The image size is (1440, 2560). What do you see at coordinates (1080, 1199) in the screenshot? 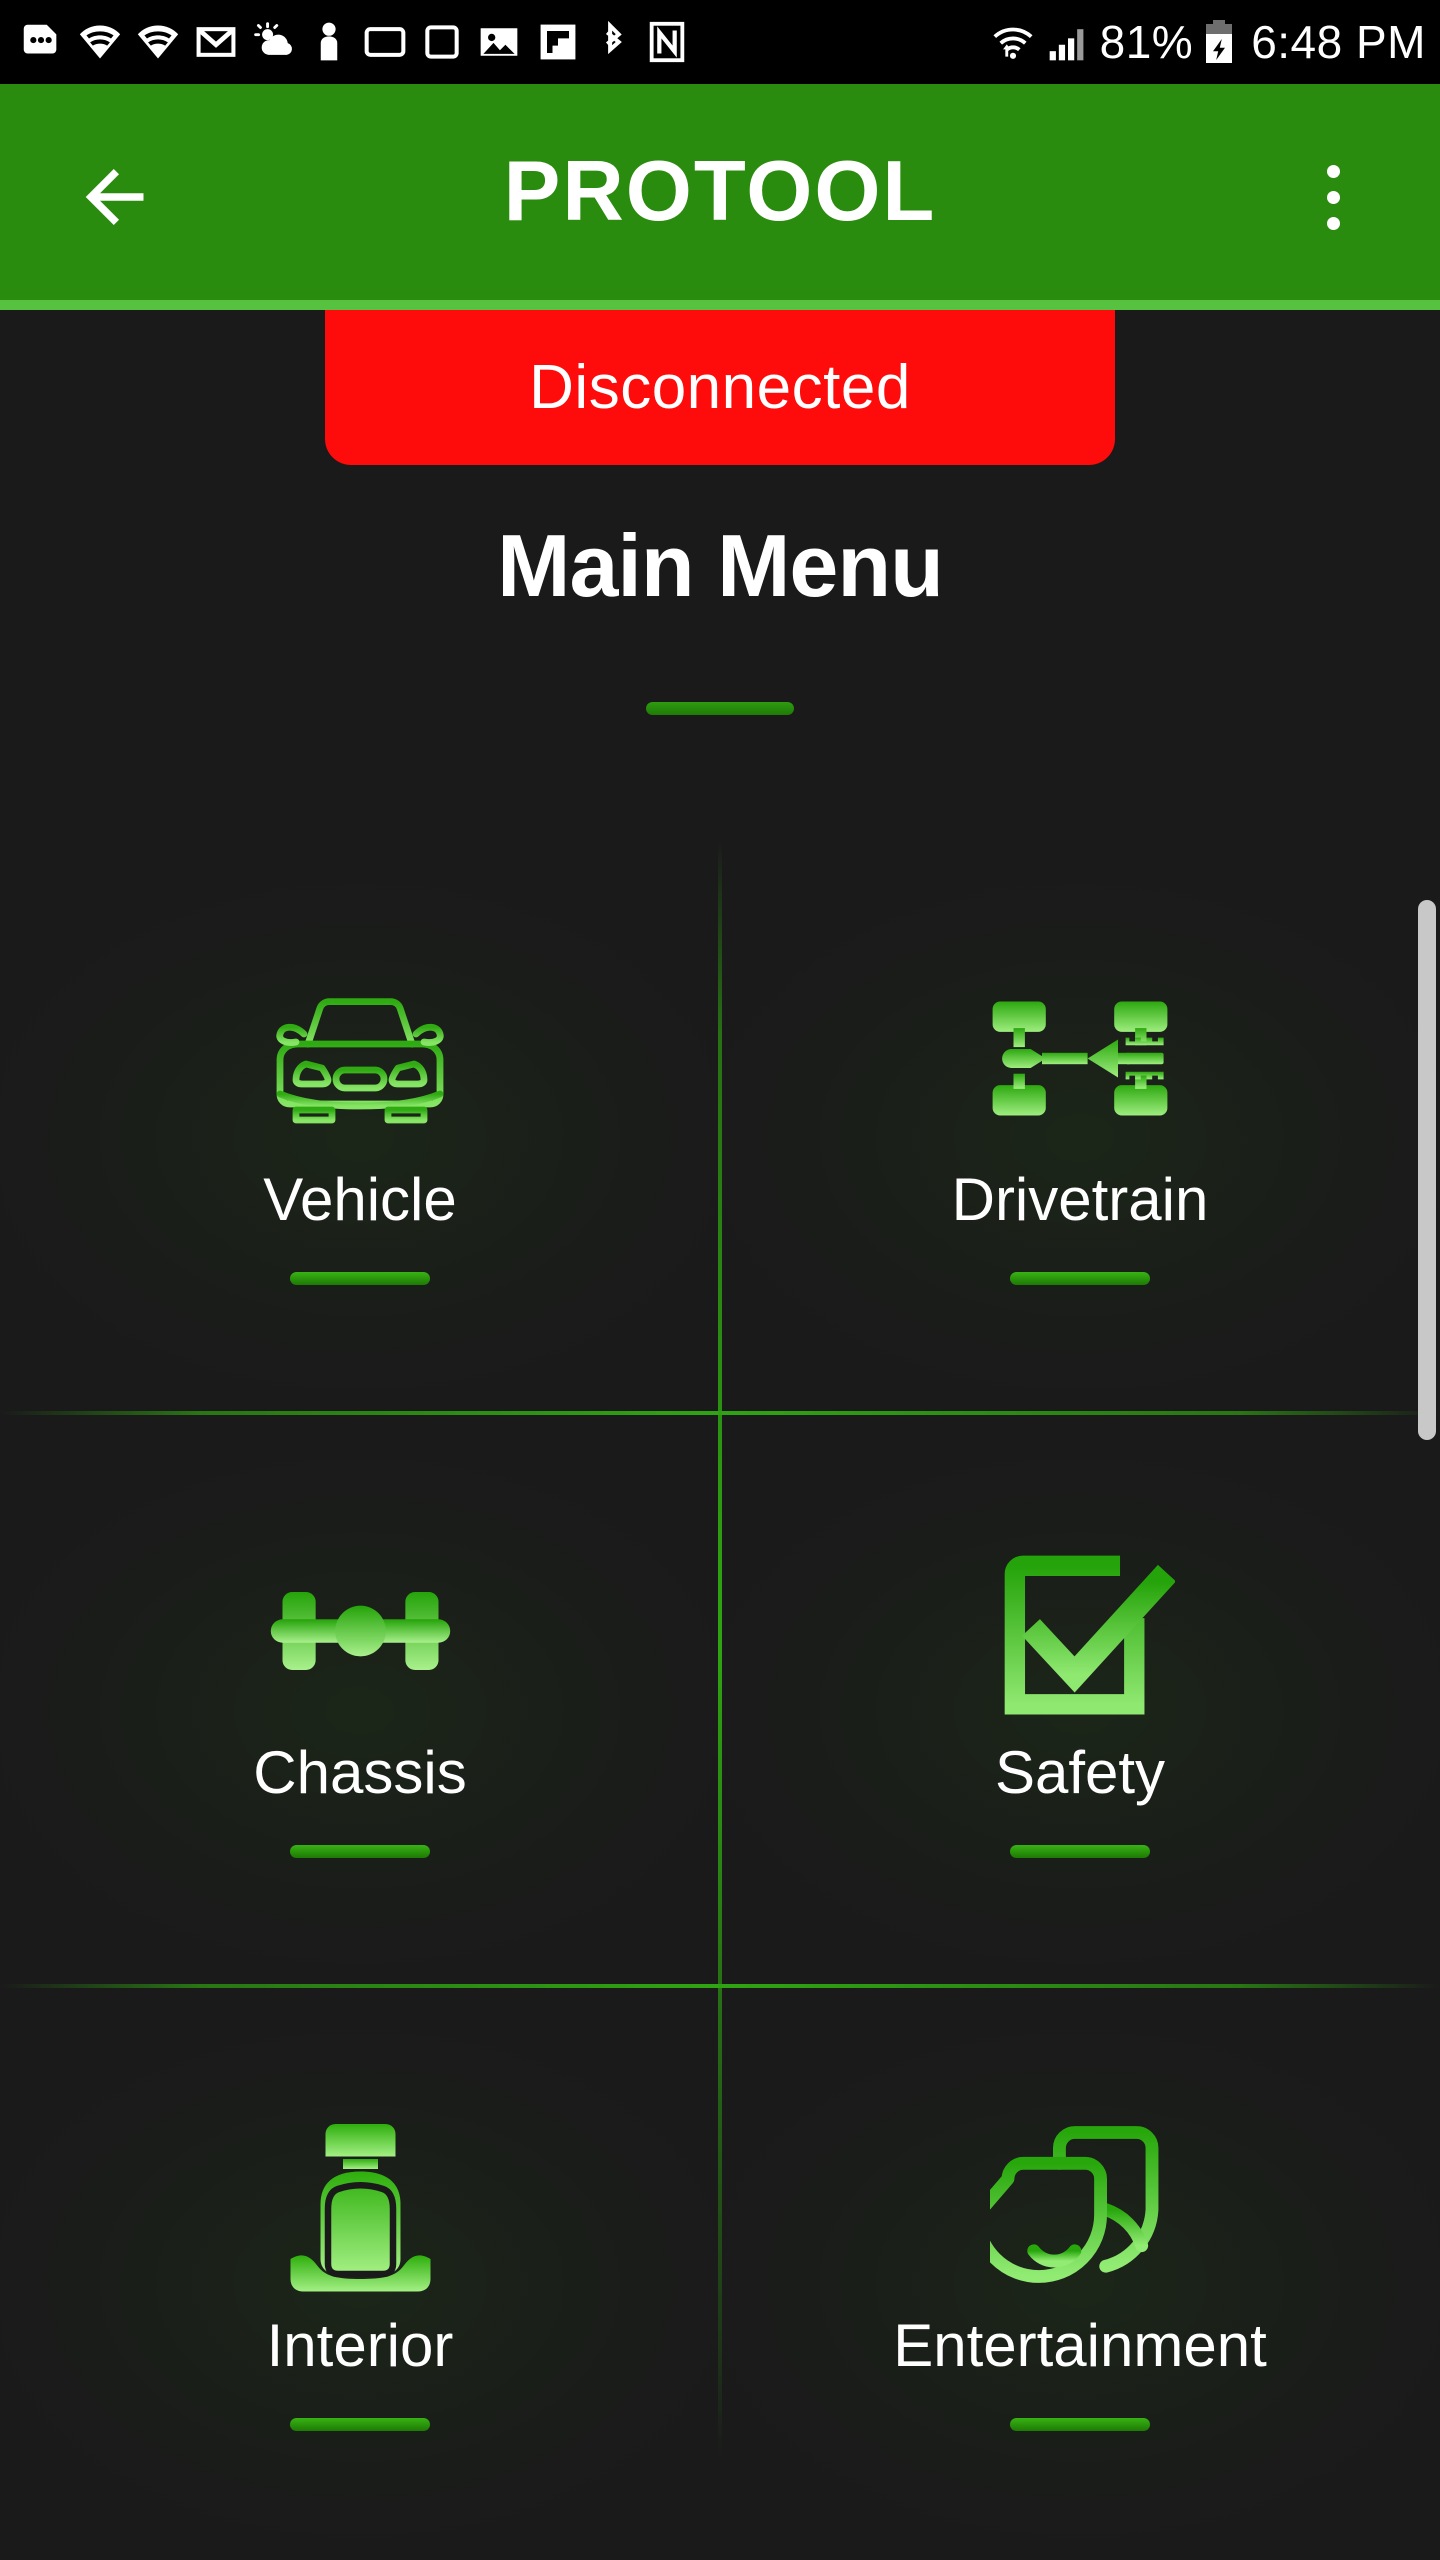
I see `menu-item-label: Drivetrain` at bounding box center [1080, 1199].